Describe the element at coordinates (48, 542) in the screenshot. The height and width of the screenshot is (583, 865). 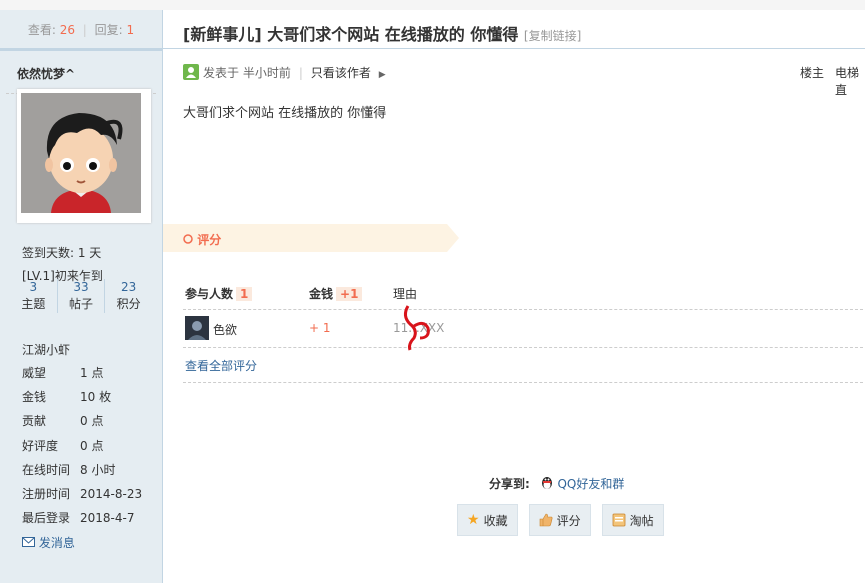
I see `send-message-link: 发消息` at that location.